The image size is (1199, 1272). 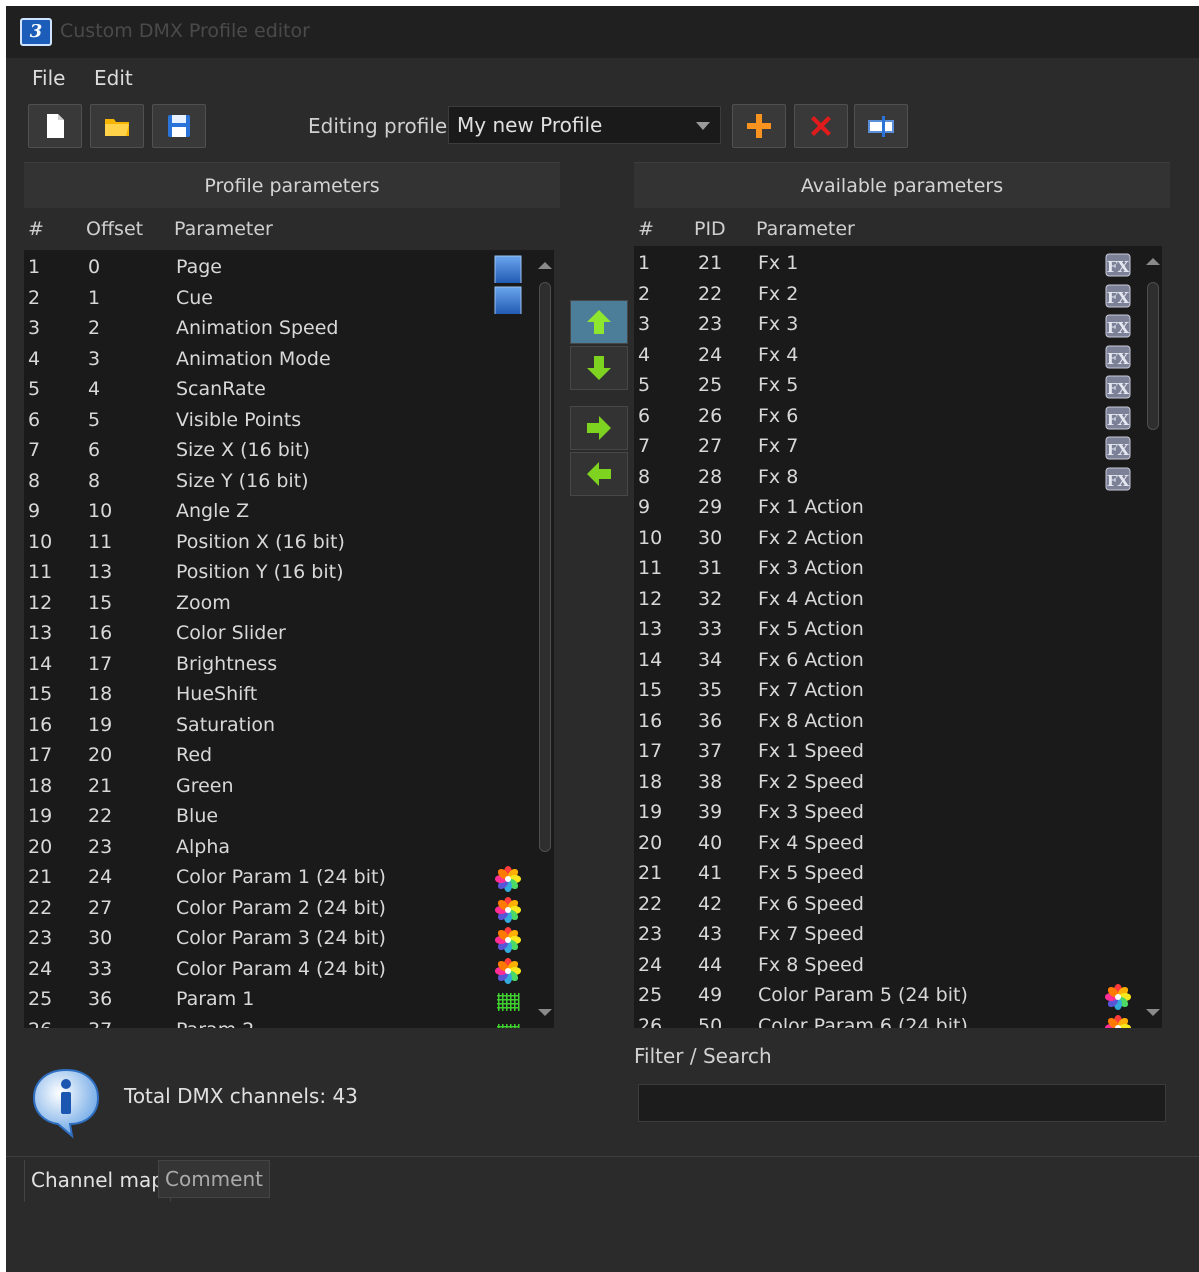 I want to click on cell-pid: 28, so click(x=710, y=476).